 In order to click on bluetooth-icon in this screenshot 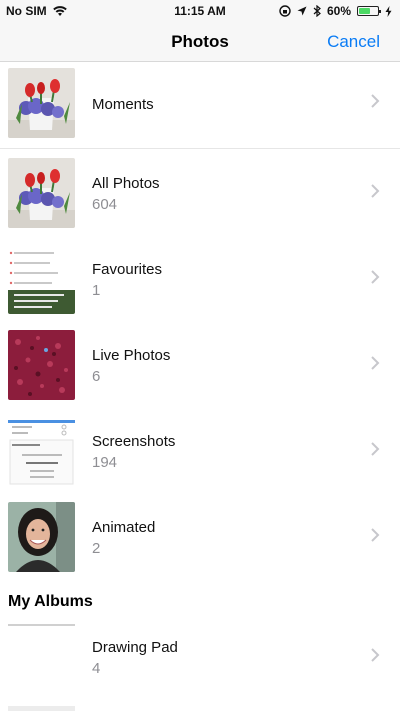, I will do `click(317, 11)`.